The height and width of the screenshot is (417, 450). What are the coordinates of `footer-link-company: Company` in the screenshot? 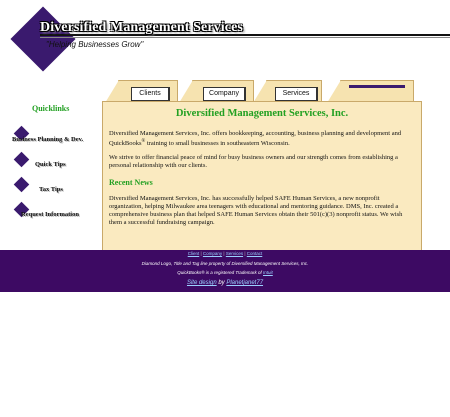 It's located at (212, 253).